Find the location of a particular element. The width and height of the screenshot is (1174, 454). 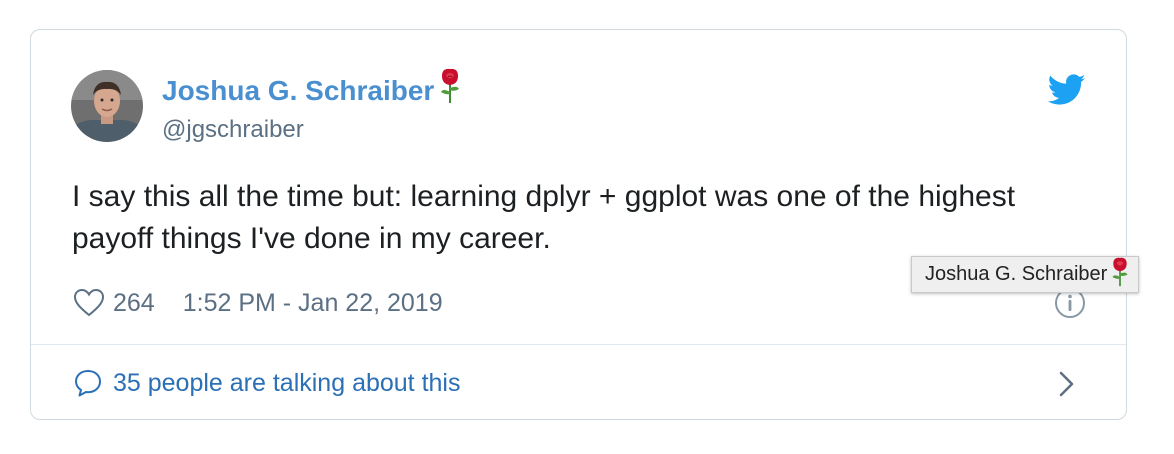

author-name-text: Joshua G. Schraiber is located at coordinates (298, 90).